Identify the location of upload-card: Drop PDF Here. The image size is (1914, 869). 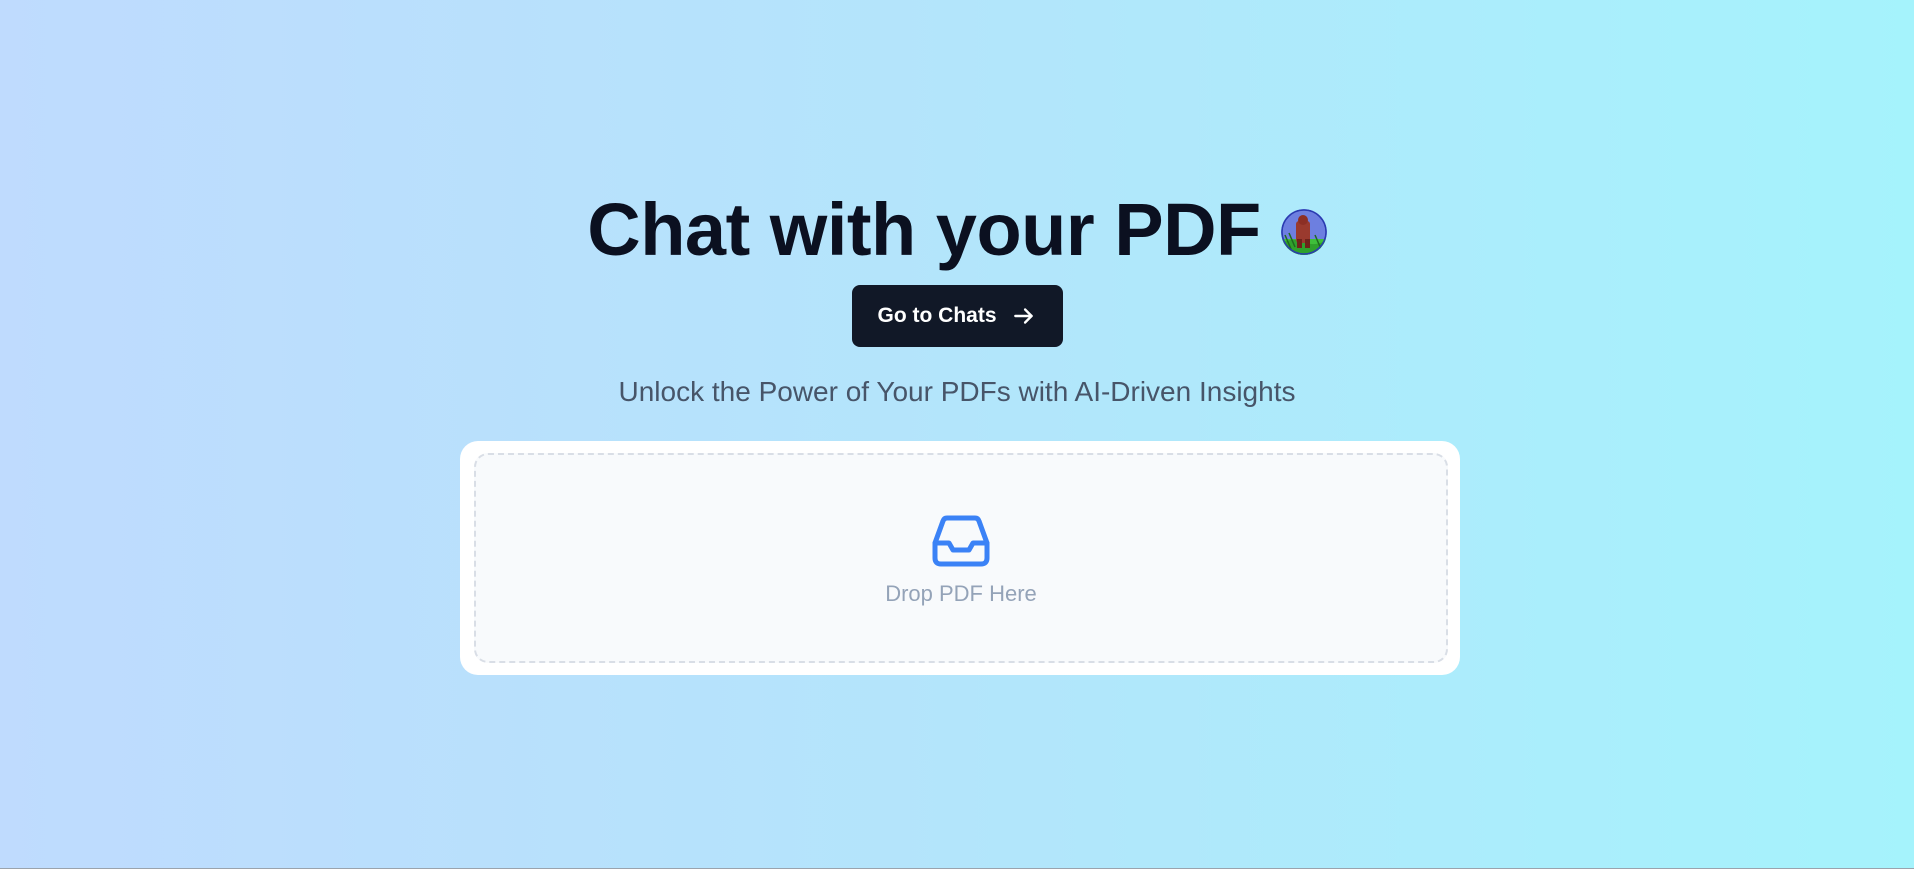
(960, 558).